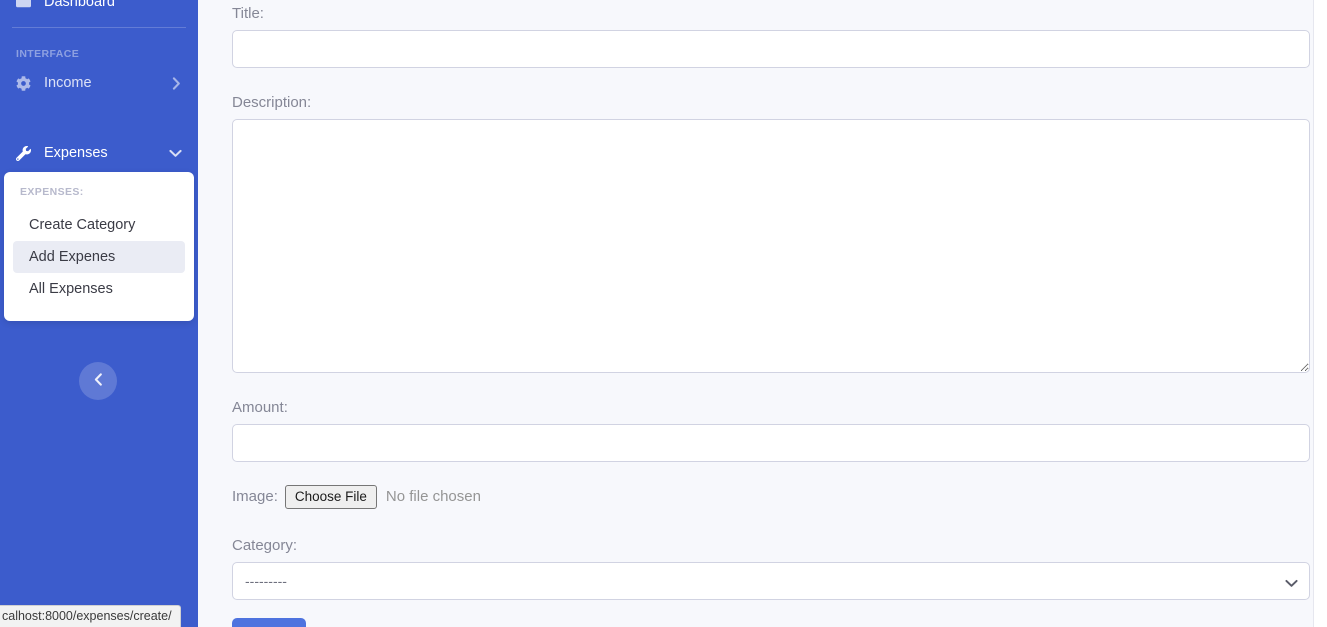  What do you see at coordinates (25, 83) in the screenshot?
I see `gear-icon` at bounding box center [25, 83].